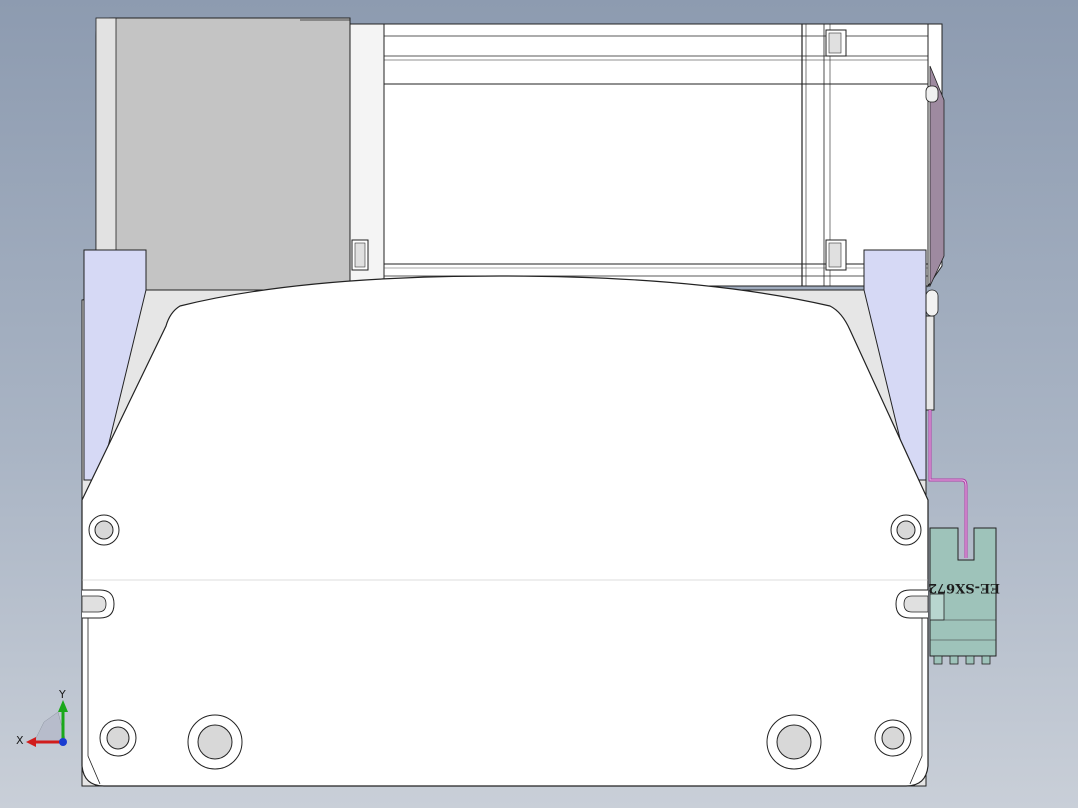 This screenshot has height=808, width=1078. What do you see at coordinates (118, 738) in the screenshot?
I see `hole-bottom-left-small` at bounding box center [118, 738].